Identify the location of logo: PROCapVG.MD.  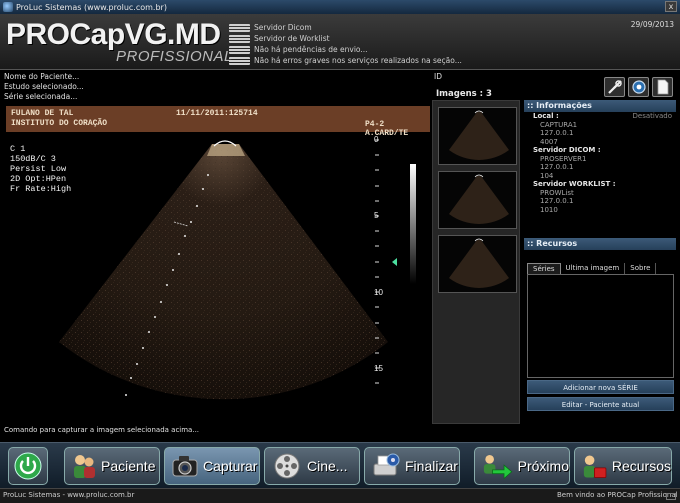
(113, 34).